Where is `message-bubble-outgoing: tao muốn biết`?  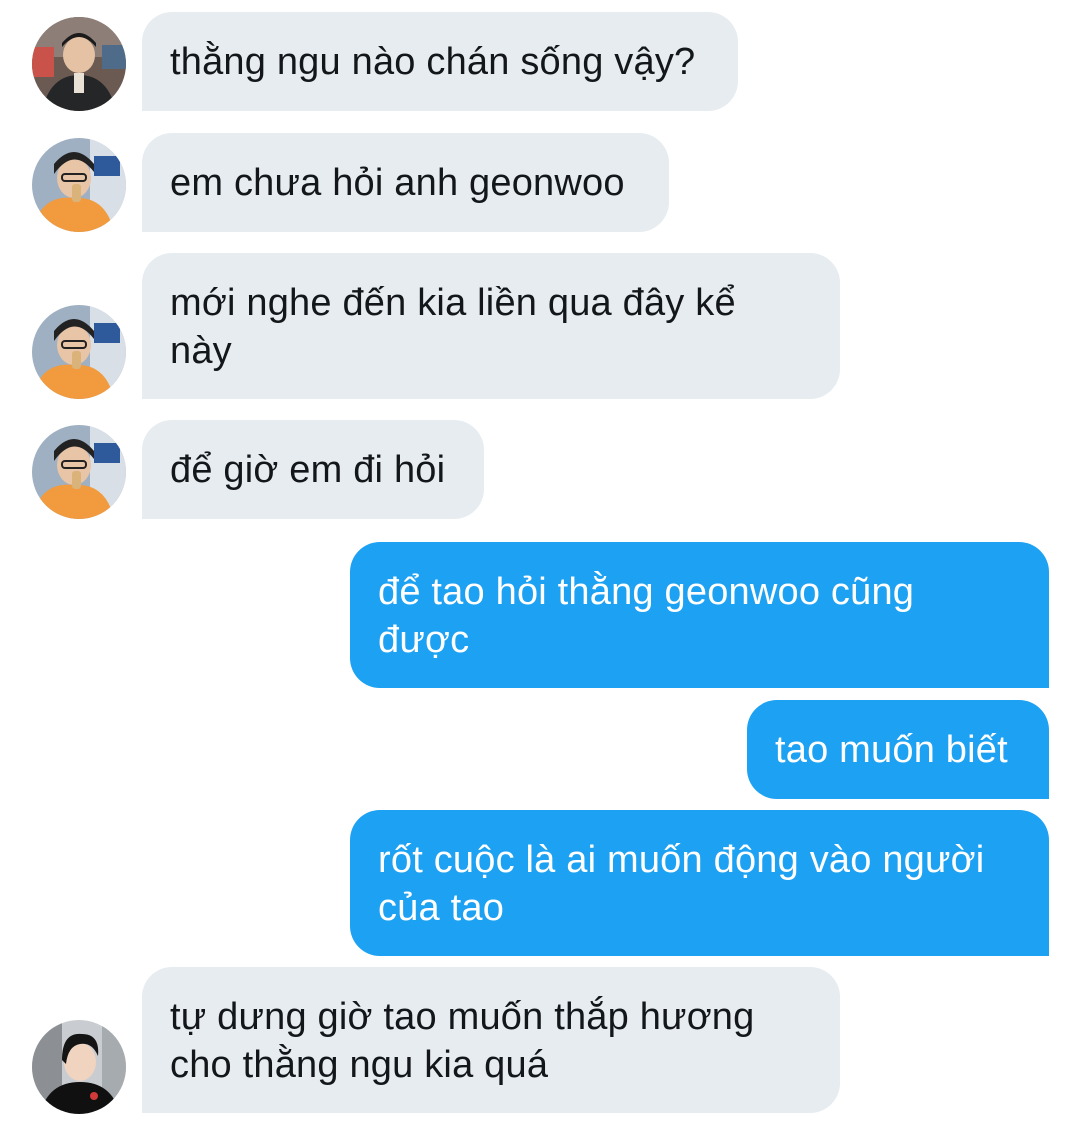
message-bubble-outgoing: tao muốn biết is located at coordinates (898, 749).